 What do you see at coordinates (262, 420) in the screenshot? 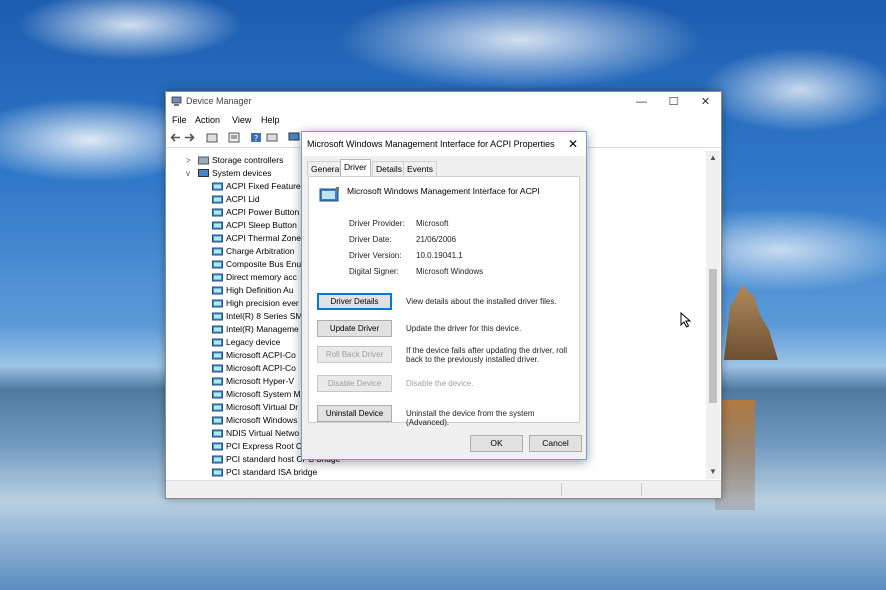
I see `device-label: Microsoft Windows` at bounding box center [262, 420].